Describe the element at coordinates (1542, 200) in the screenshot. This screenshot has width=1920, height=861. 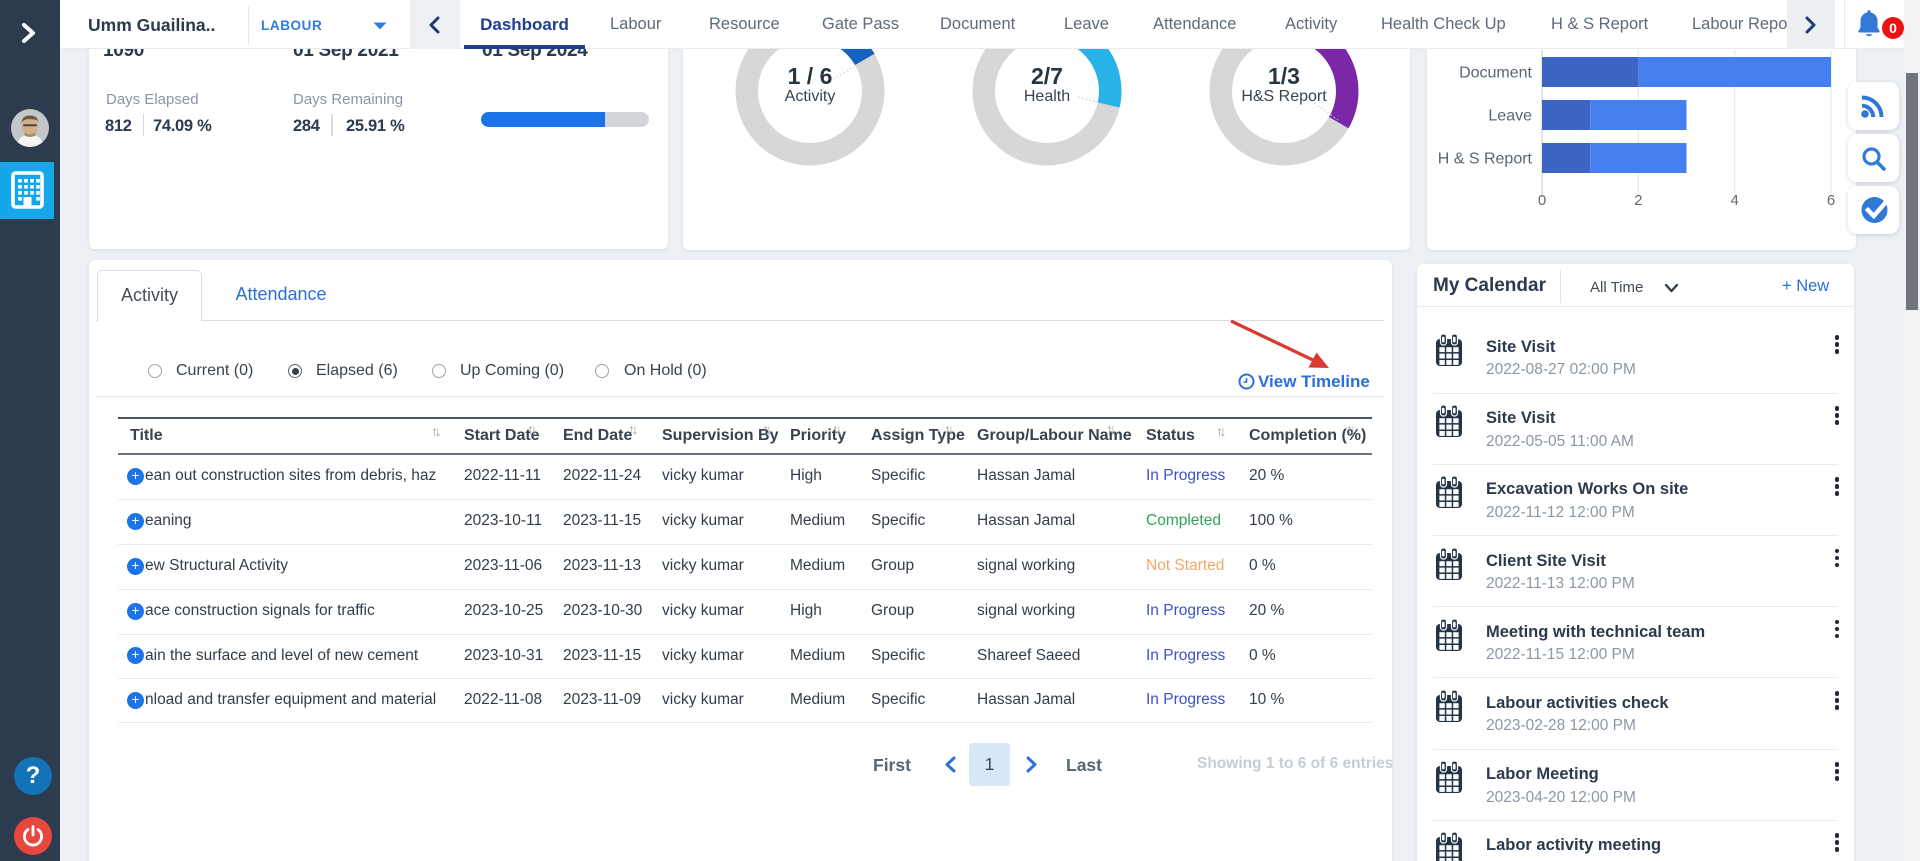
I see `svg-text: 0` at that location.